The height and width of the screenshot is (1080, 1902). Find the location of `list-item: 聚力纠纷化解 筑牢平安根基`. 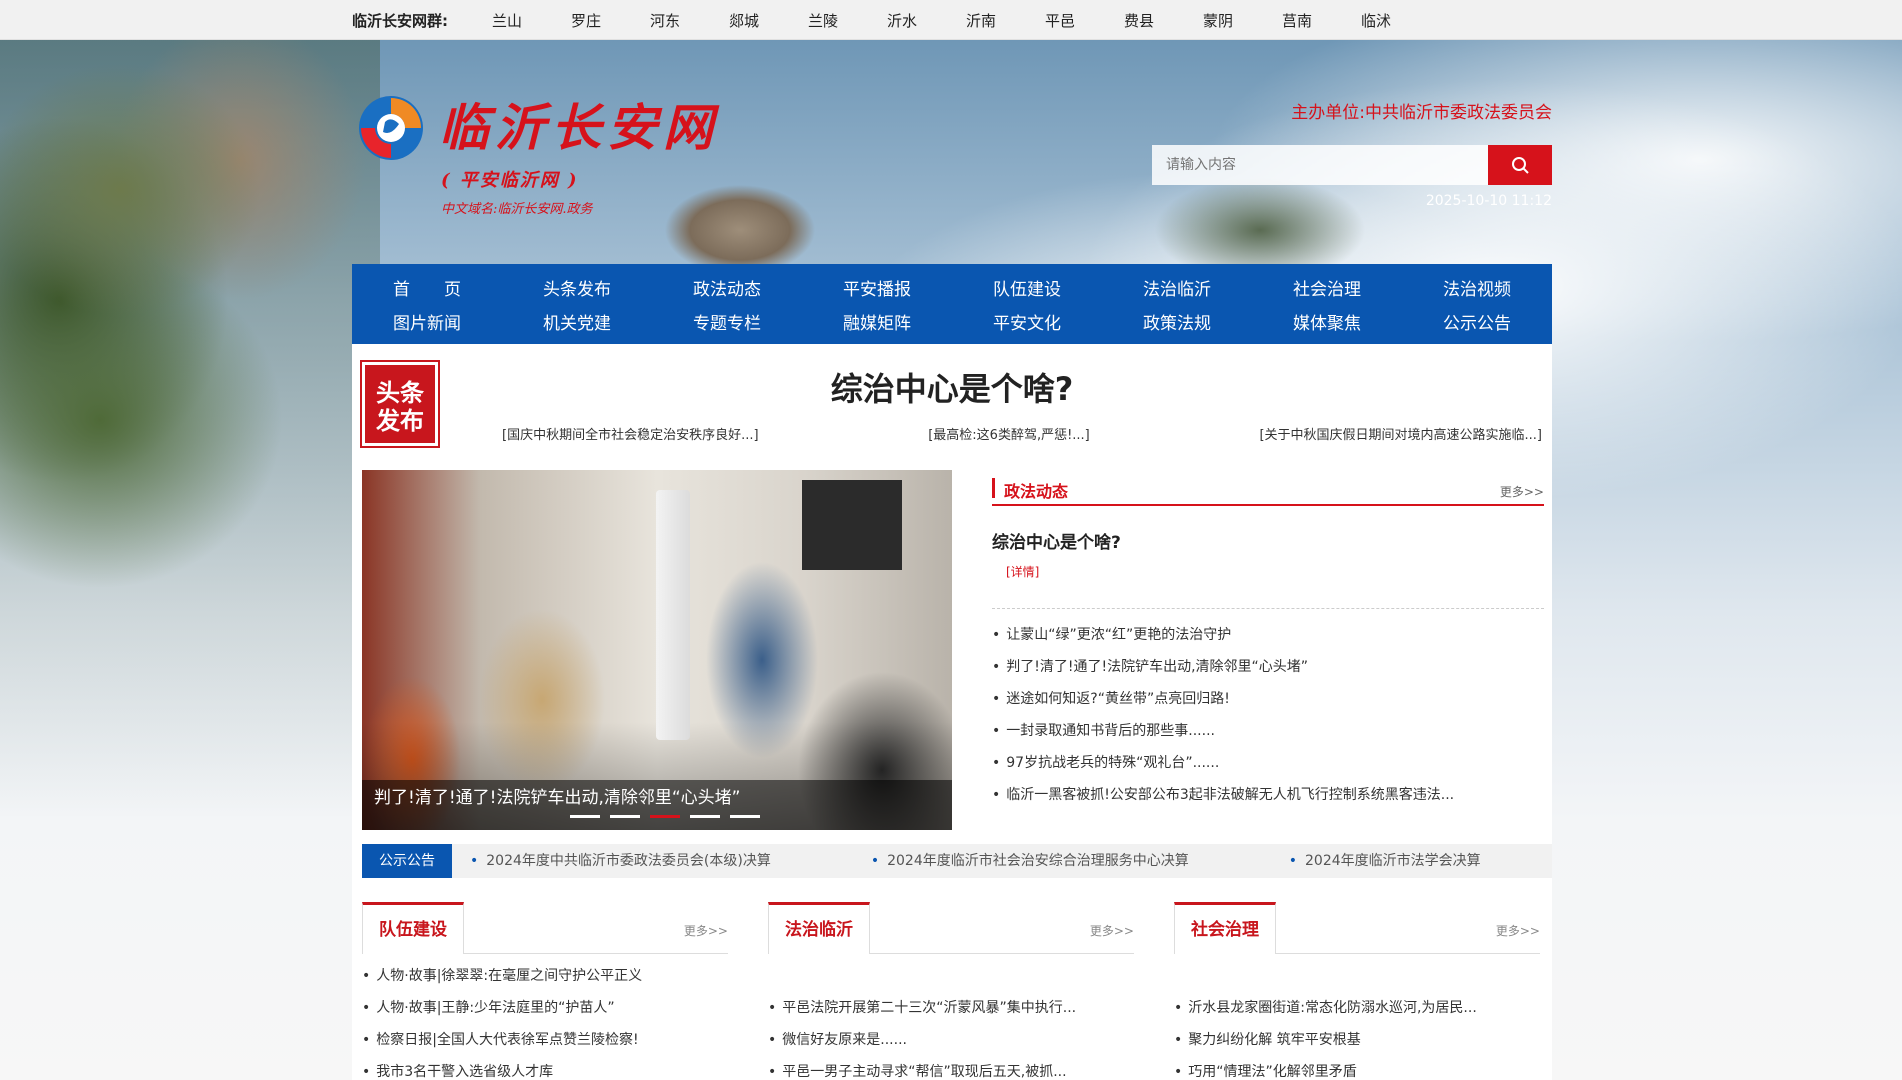

list-item: 聚力纠纷化解 筑牢平安根基 is located at coordinates (1357, 1040).